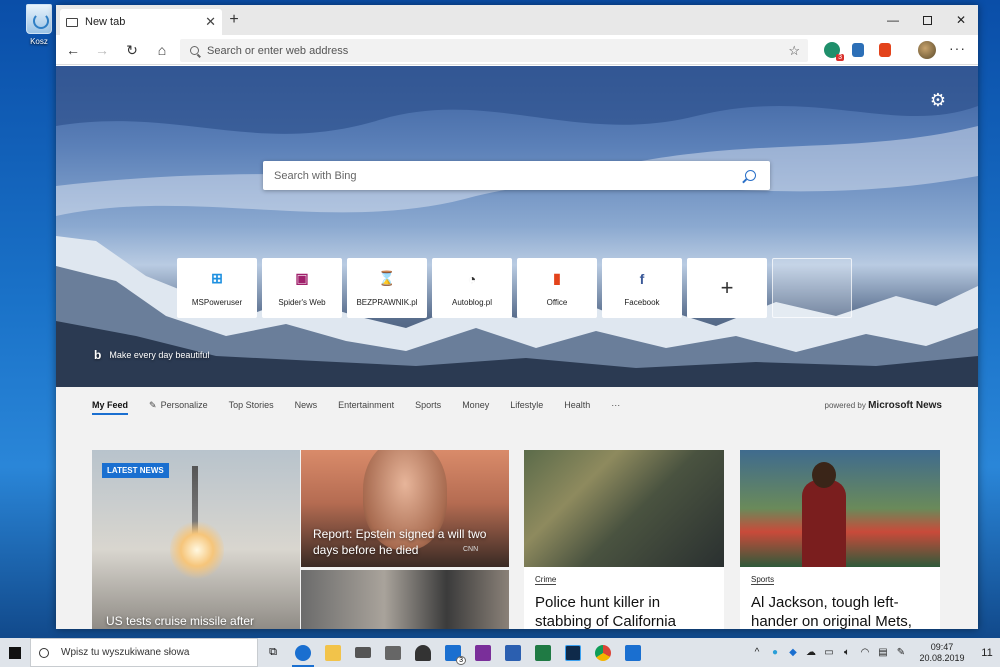 The image size is (1000, 667). I want to click on new-tab-favicon-icon, so click(72, 22).